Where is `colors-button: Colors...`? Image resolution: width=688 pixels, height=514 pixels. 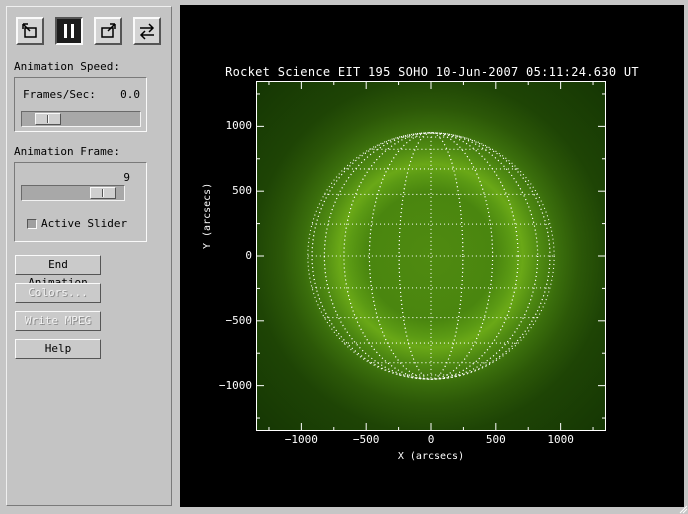
colors-button: Colors... is located at coordinates (58, 293).